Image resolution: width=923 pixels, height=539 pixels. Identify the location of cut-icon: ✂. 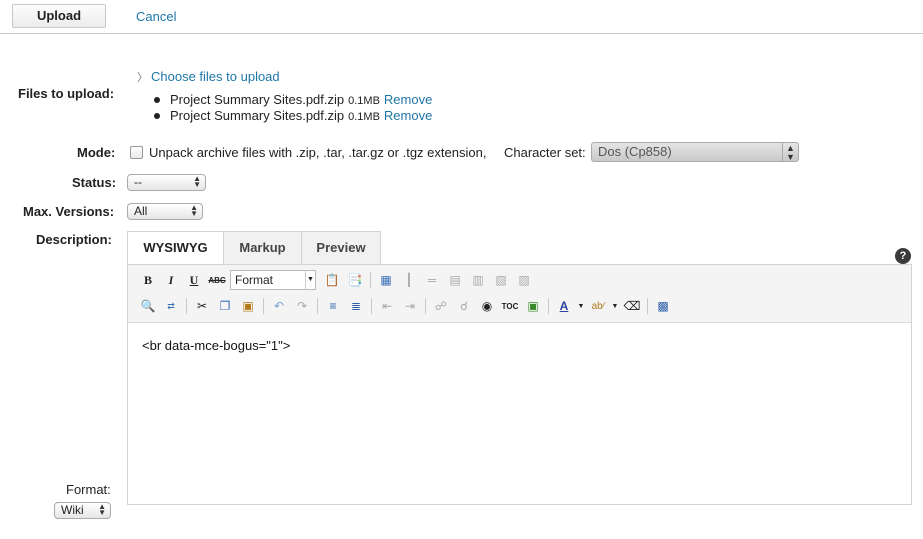
(202, 306).